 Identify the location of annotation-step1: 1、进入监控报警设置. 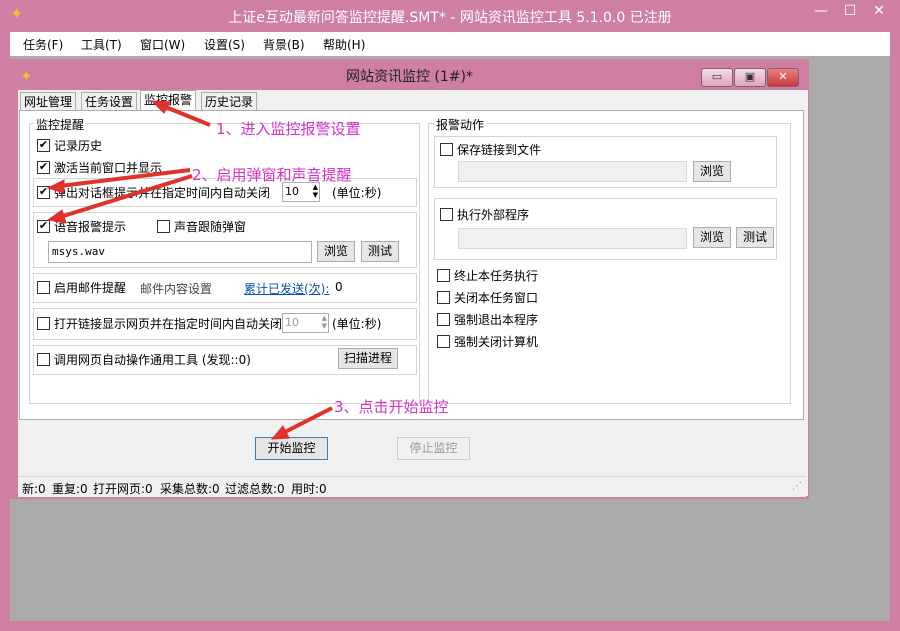
(288, 129).